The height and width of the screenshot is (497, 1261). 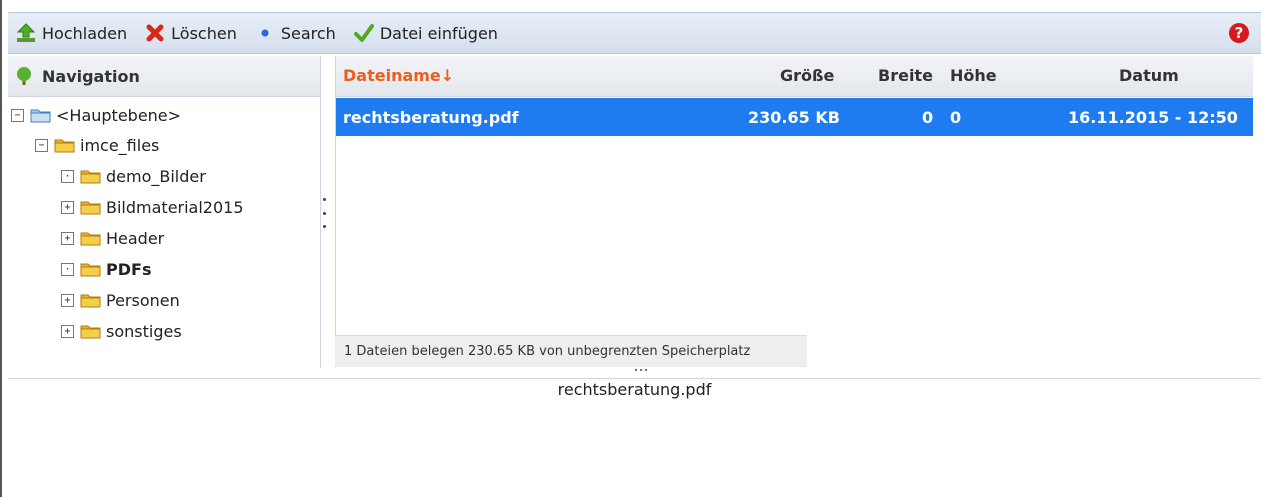 I want to click on search-button: Search, so click(x=295, y=33).